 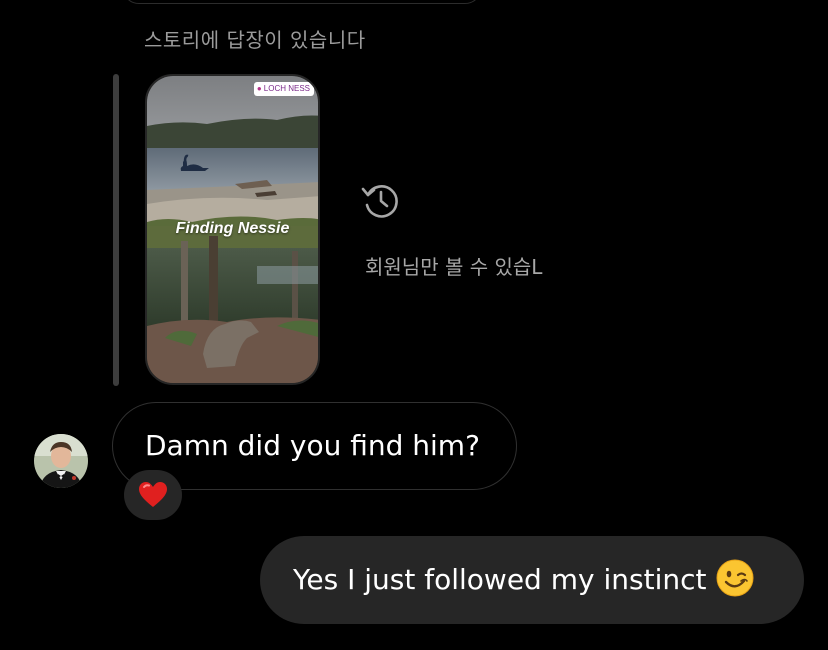 I want to click on reply-quote-bar, so click(x=116, y=230).